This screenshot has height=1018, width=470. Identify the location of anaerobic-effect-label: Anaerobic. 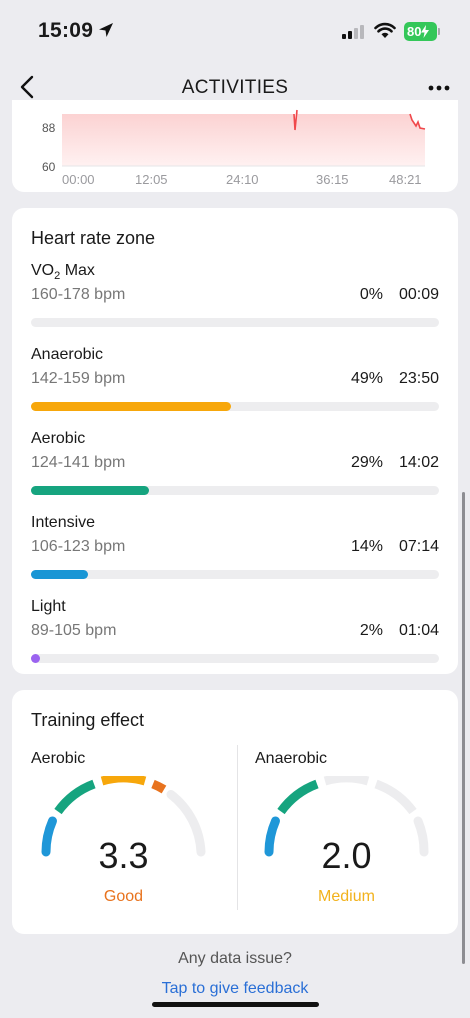
(291, 758).